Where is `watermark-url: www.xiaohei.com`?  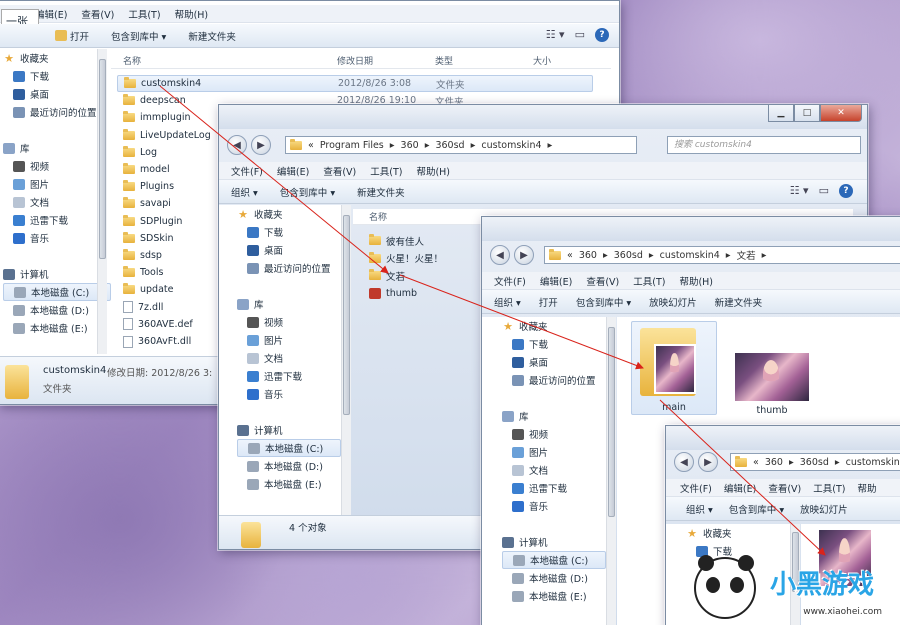
watermark-url: www.xiaohei.com is located at coordinates (842, 612).